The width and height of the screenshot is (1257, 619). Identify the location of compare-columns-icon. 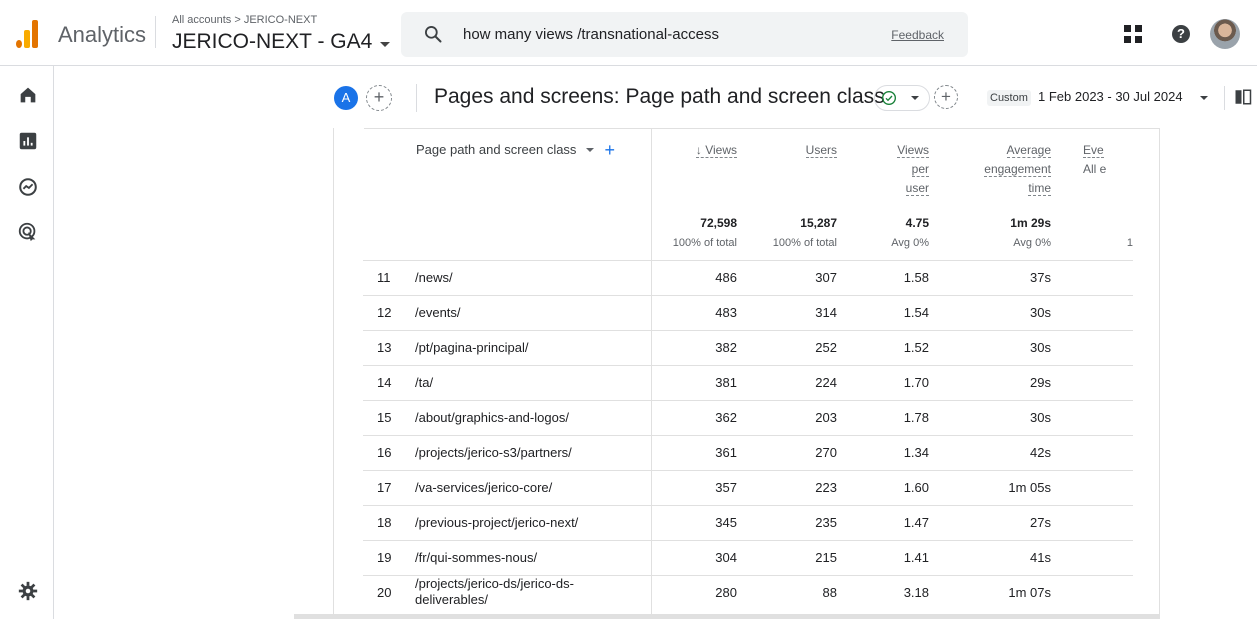
(1243, 97).